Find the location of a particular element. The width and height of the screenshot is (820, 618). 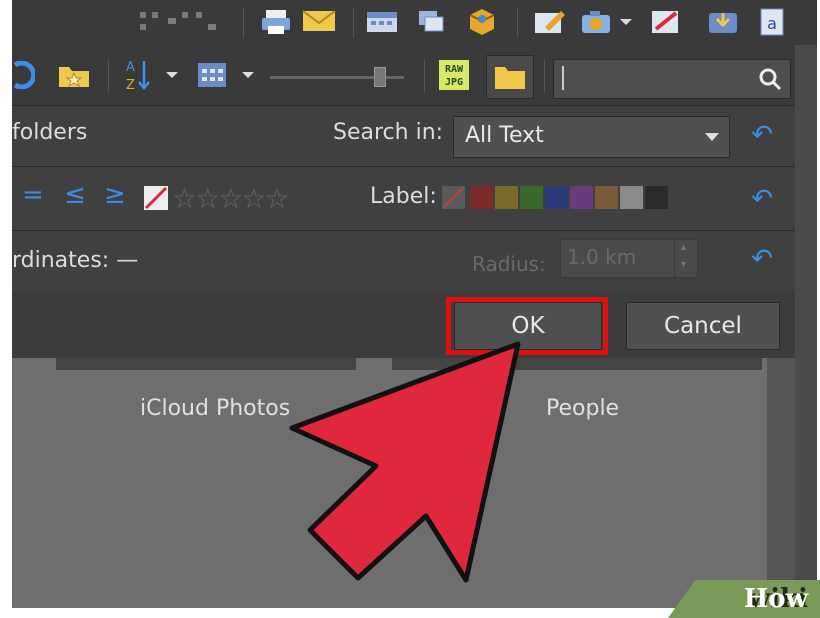

refresh-icon is located at coordinates (24, 75).